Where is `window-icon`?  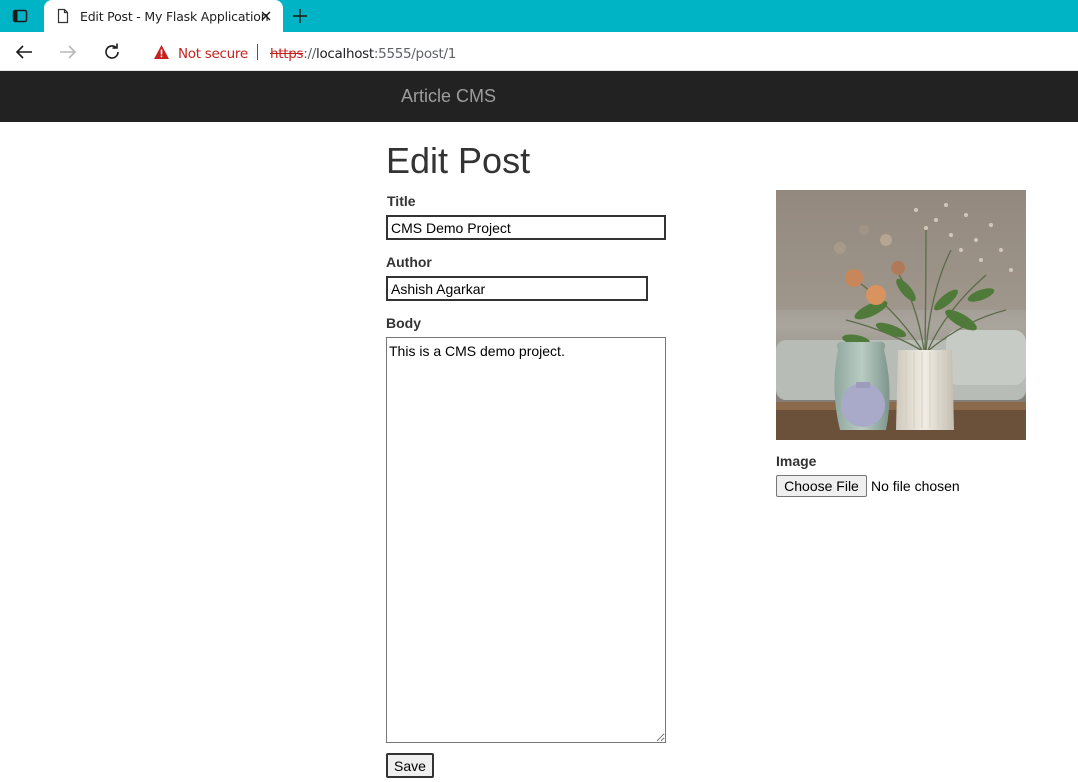
window-icon is located at coordinates (20, 16).